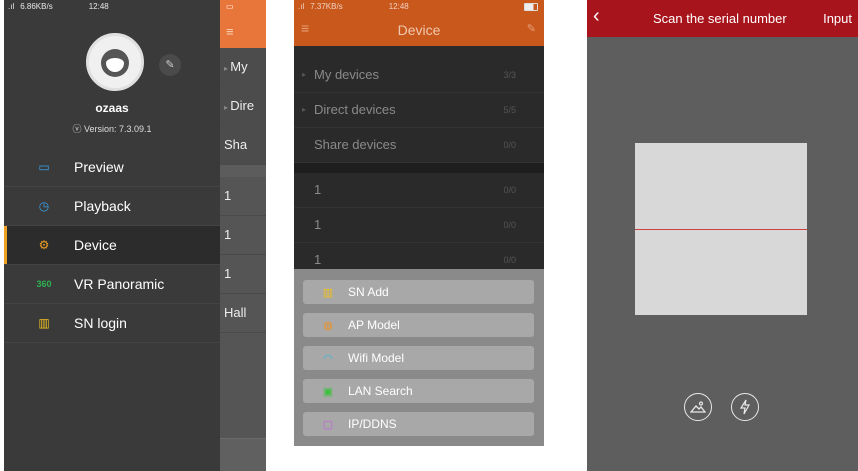 This screenshot has height=471, width=858. What do you see at coordinates (44, 284) in the screenshot?
I see `vr-360-icon: 360` at bounding box center [44, 284].